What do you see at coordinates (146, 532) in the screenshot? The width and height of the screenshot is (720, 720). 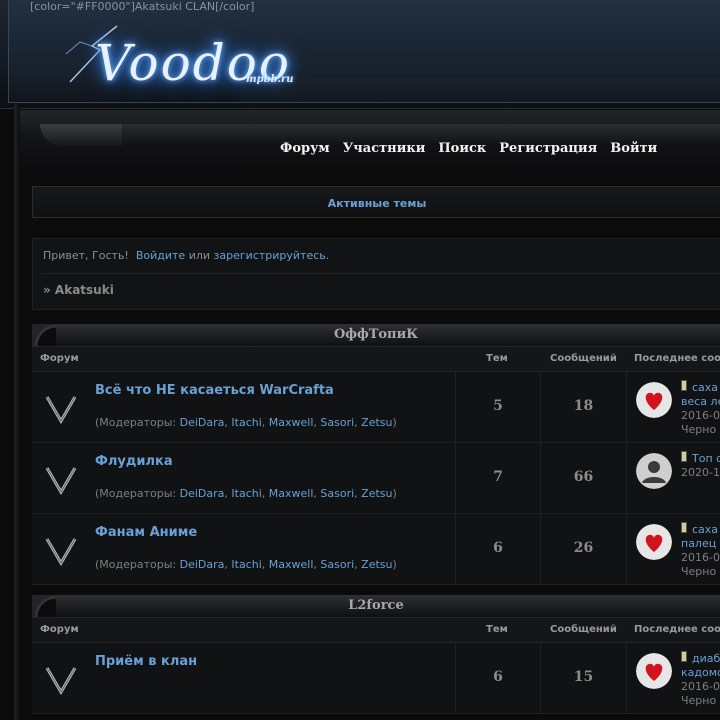 I see `forum-title-link: Фанам Аниме` at bounding box center [146, 532].